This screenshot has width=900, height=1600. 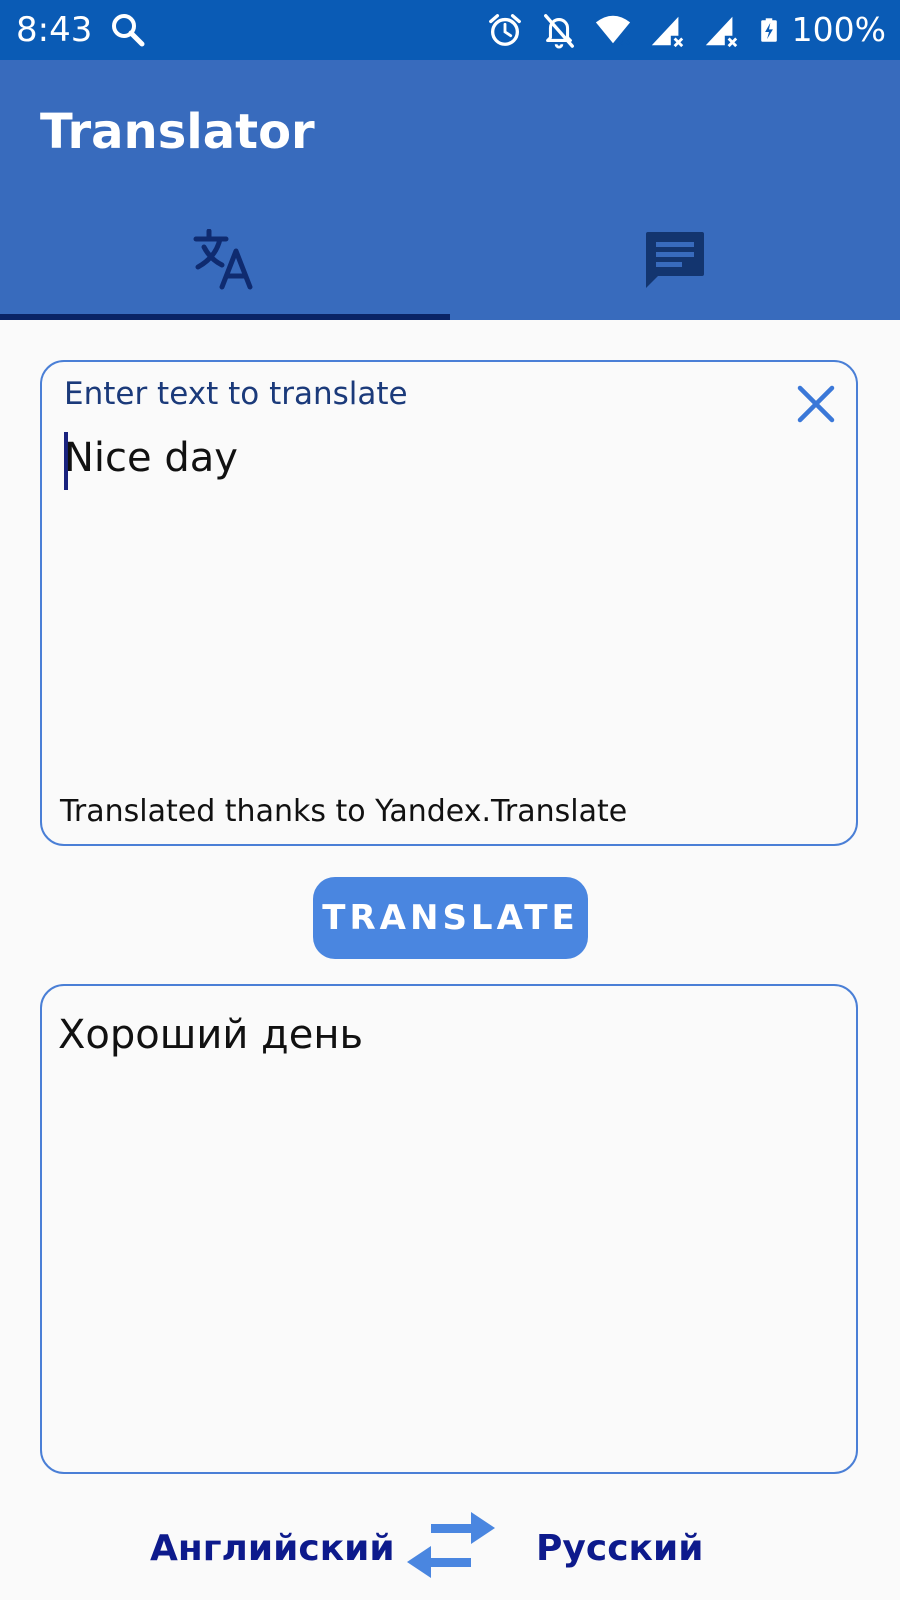 I want to click on source-language: Английский, so click(x=272, y=1548).